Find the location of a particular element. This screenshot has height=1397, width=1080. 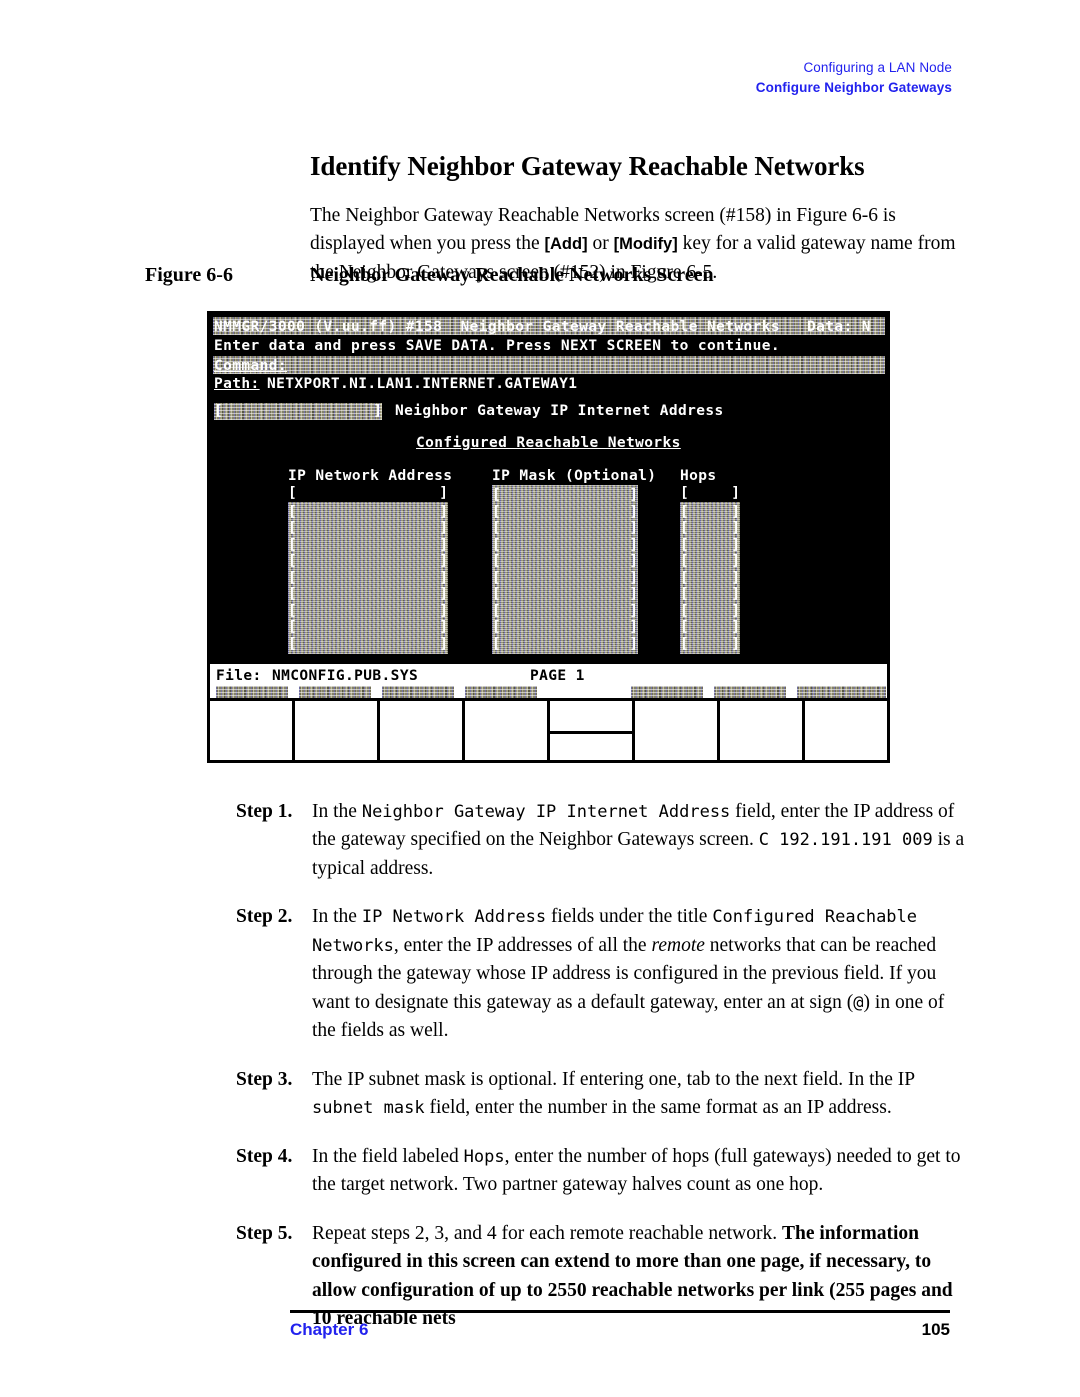

function-key-box-row is located at coordinates (548, 729).